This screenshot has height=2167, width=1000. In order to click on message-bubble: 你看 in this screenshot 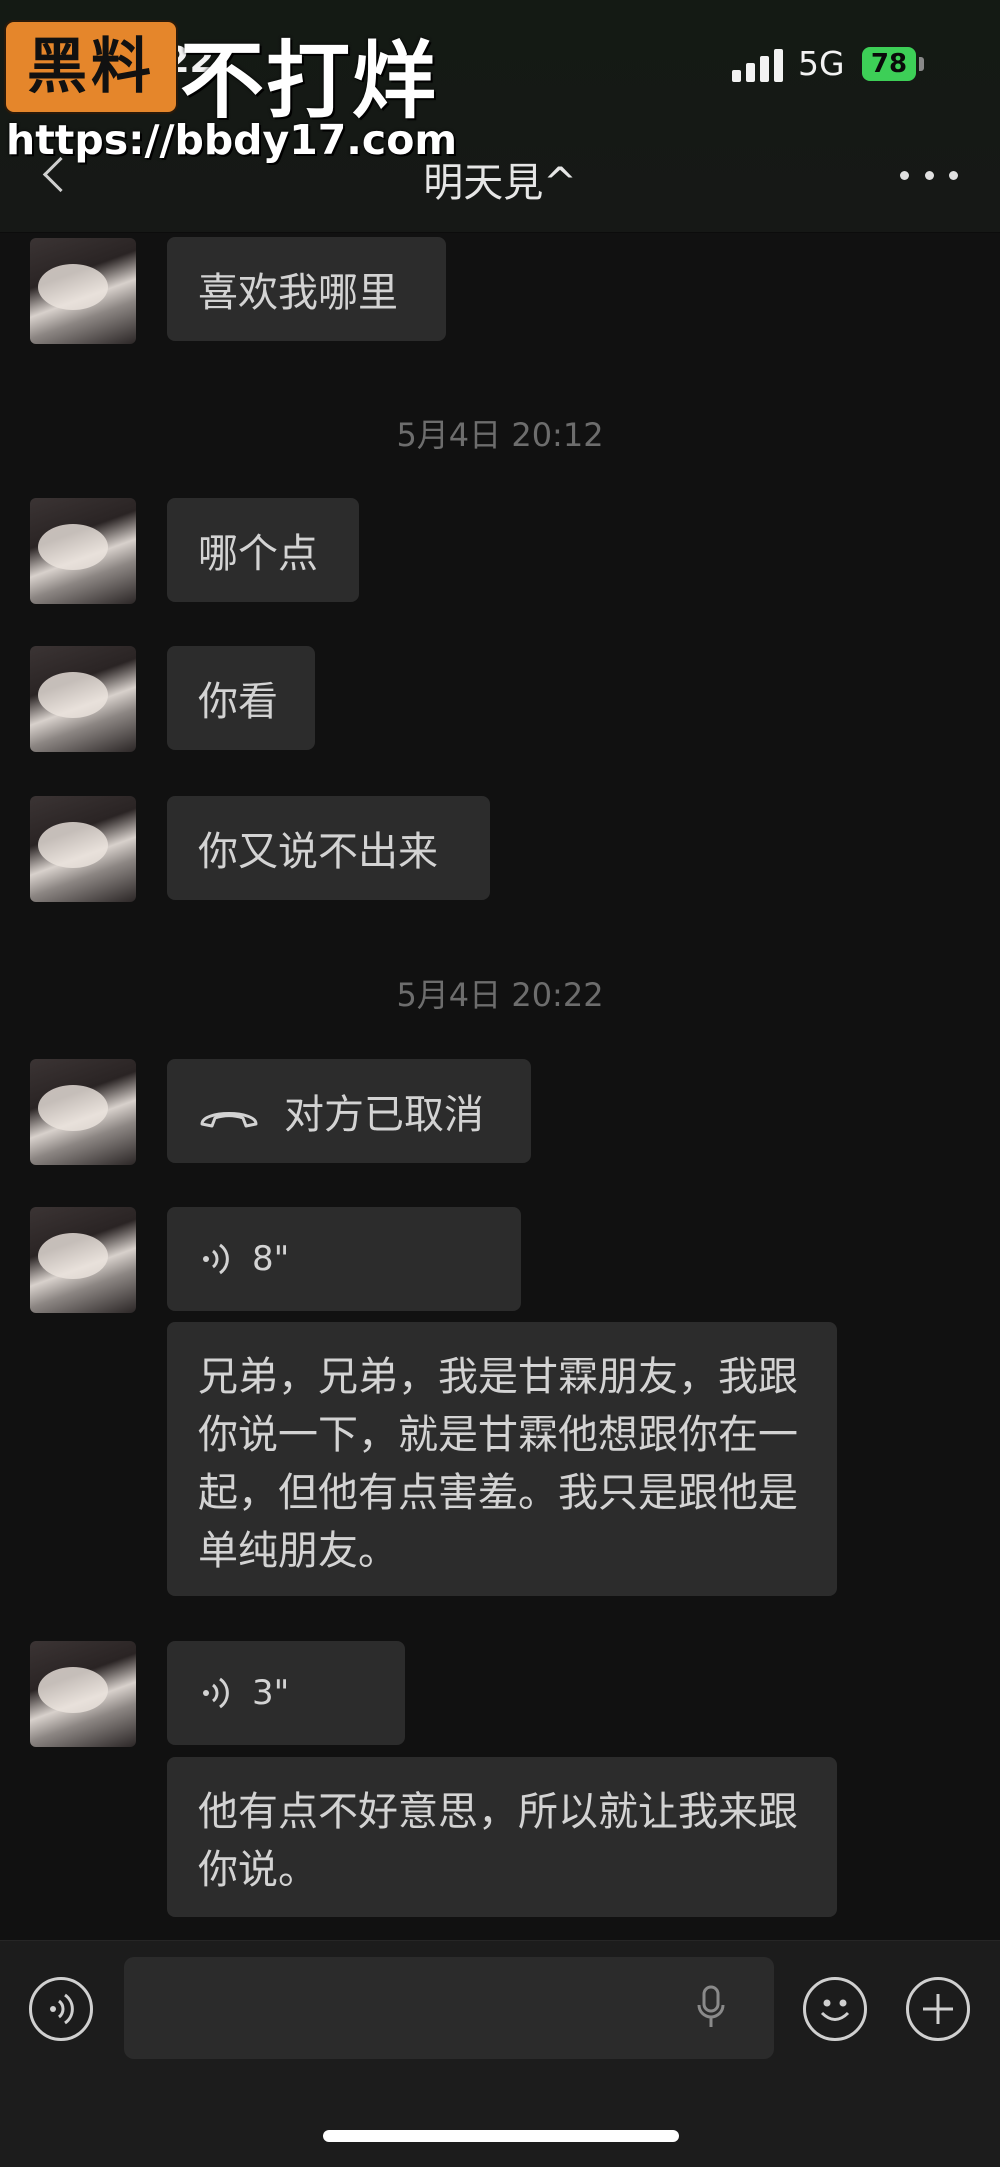, I will do `click(241, 698)`.